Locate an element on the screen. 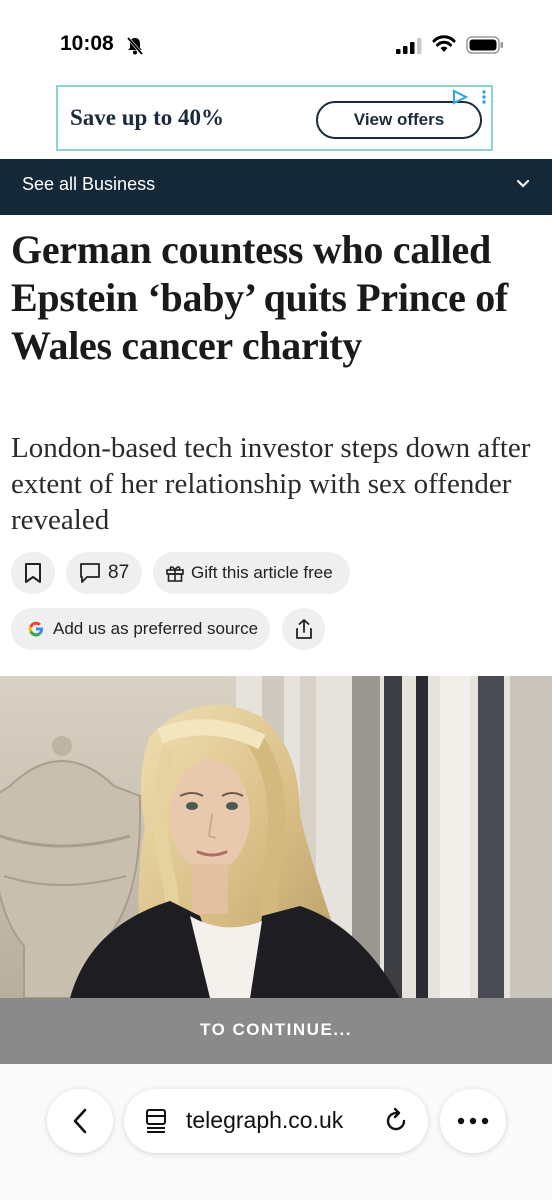 This screenshot has height=1200, width=552. ad-menu-icon is located at coordinates (484, 97).